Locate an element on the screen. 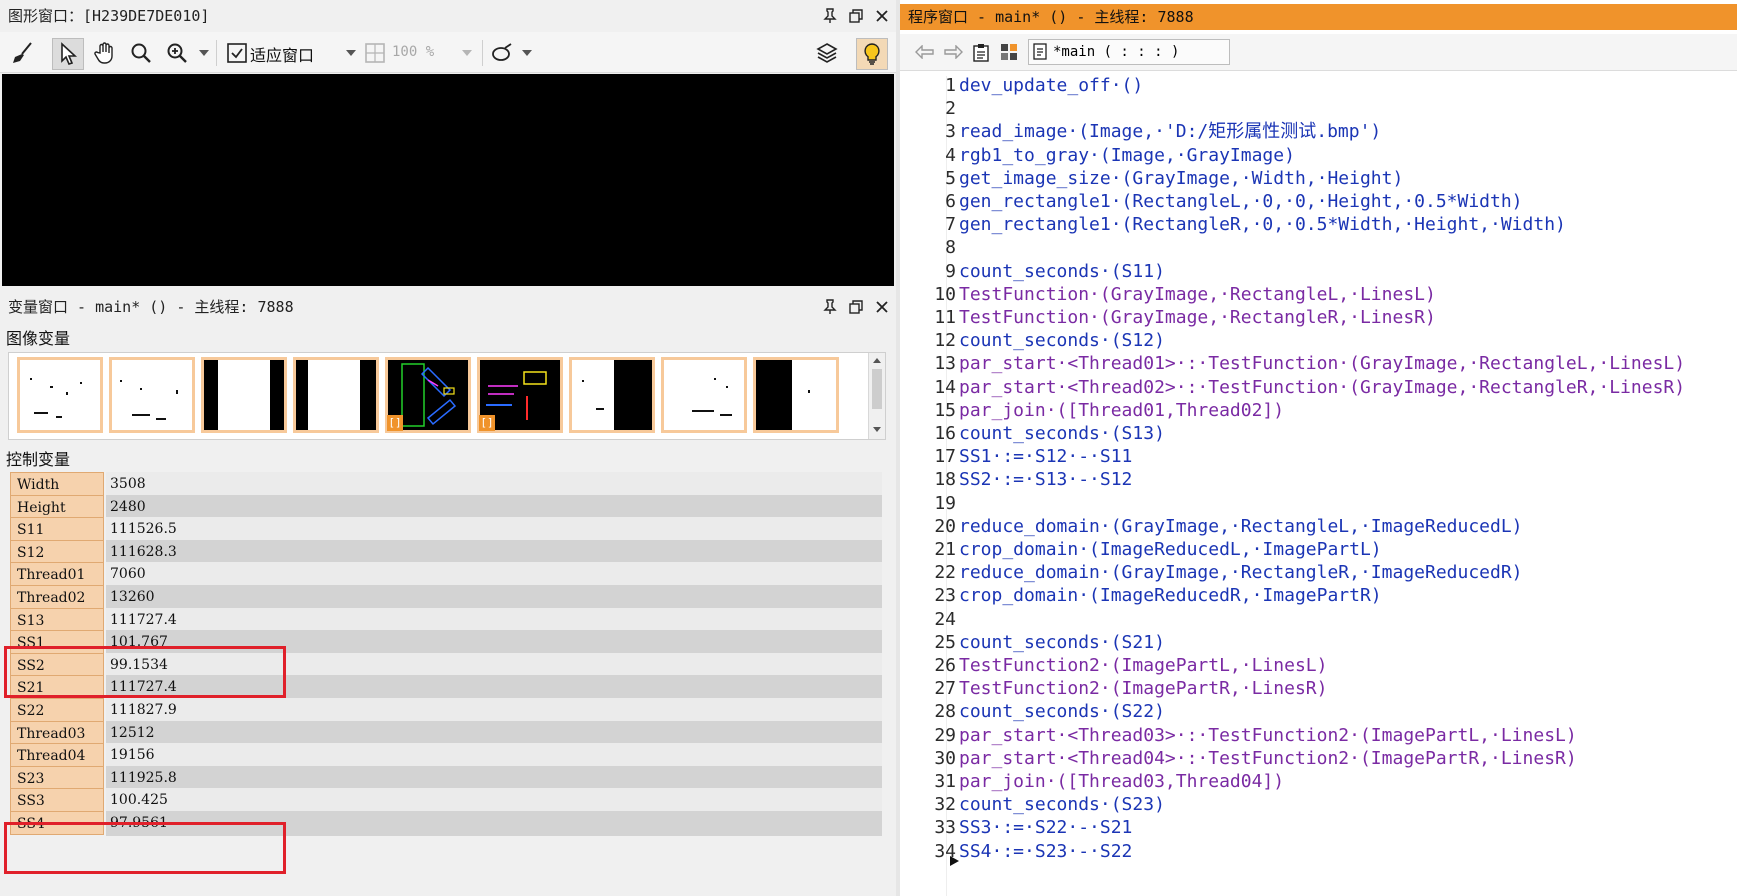 Image resolution: width=1737 pixels, height=896 pixels. code-line: 33 SS3·:=·S22·-·S21 is located at coordinates (1318, 828).